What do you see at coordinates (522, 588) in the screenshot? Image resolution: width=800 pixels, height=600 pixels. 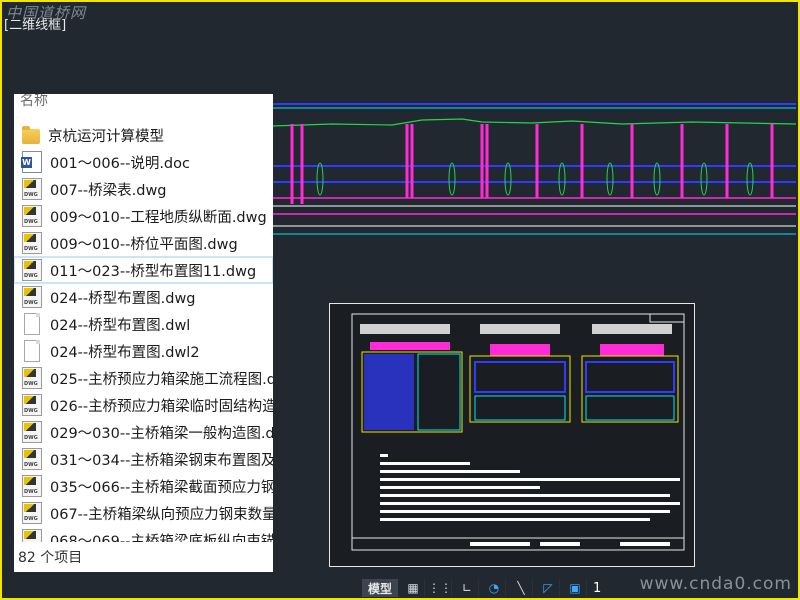 I see `isodraft-icon: ╲` at bounding box center [522, 588].